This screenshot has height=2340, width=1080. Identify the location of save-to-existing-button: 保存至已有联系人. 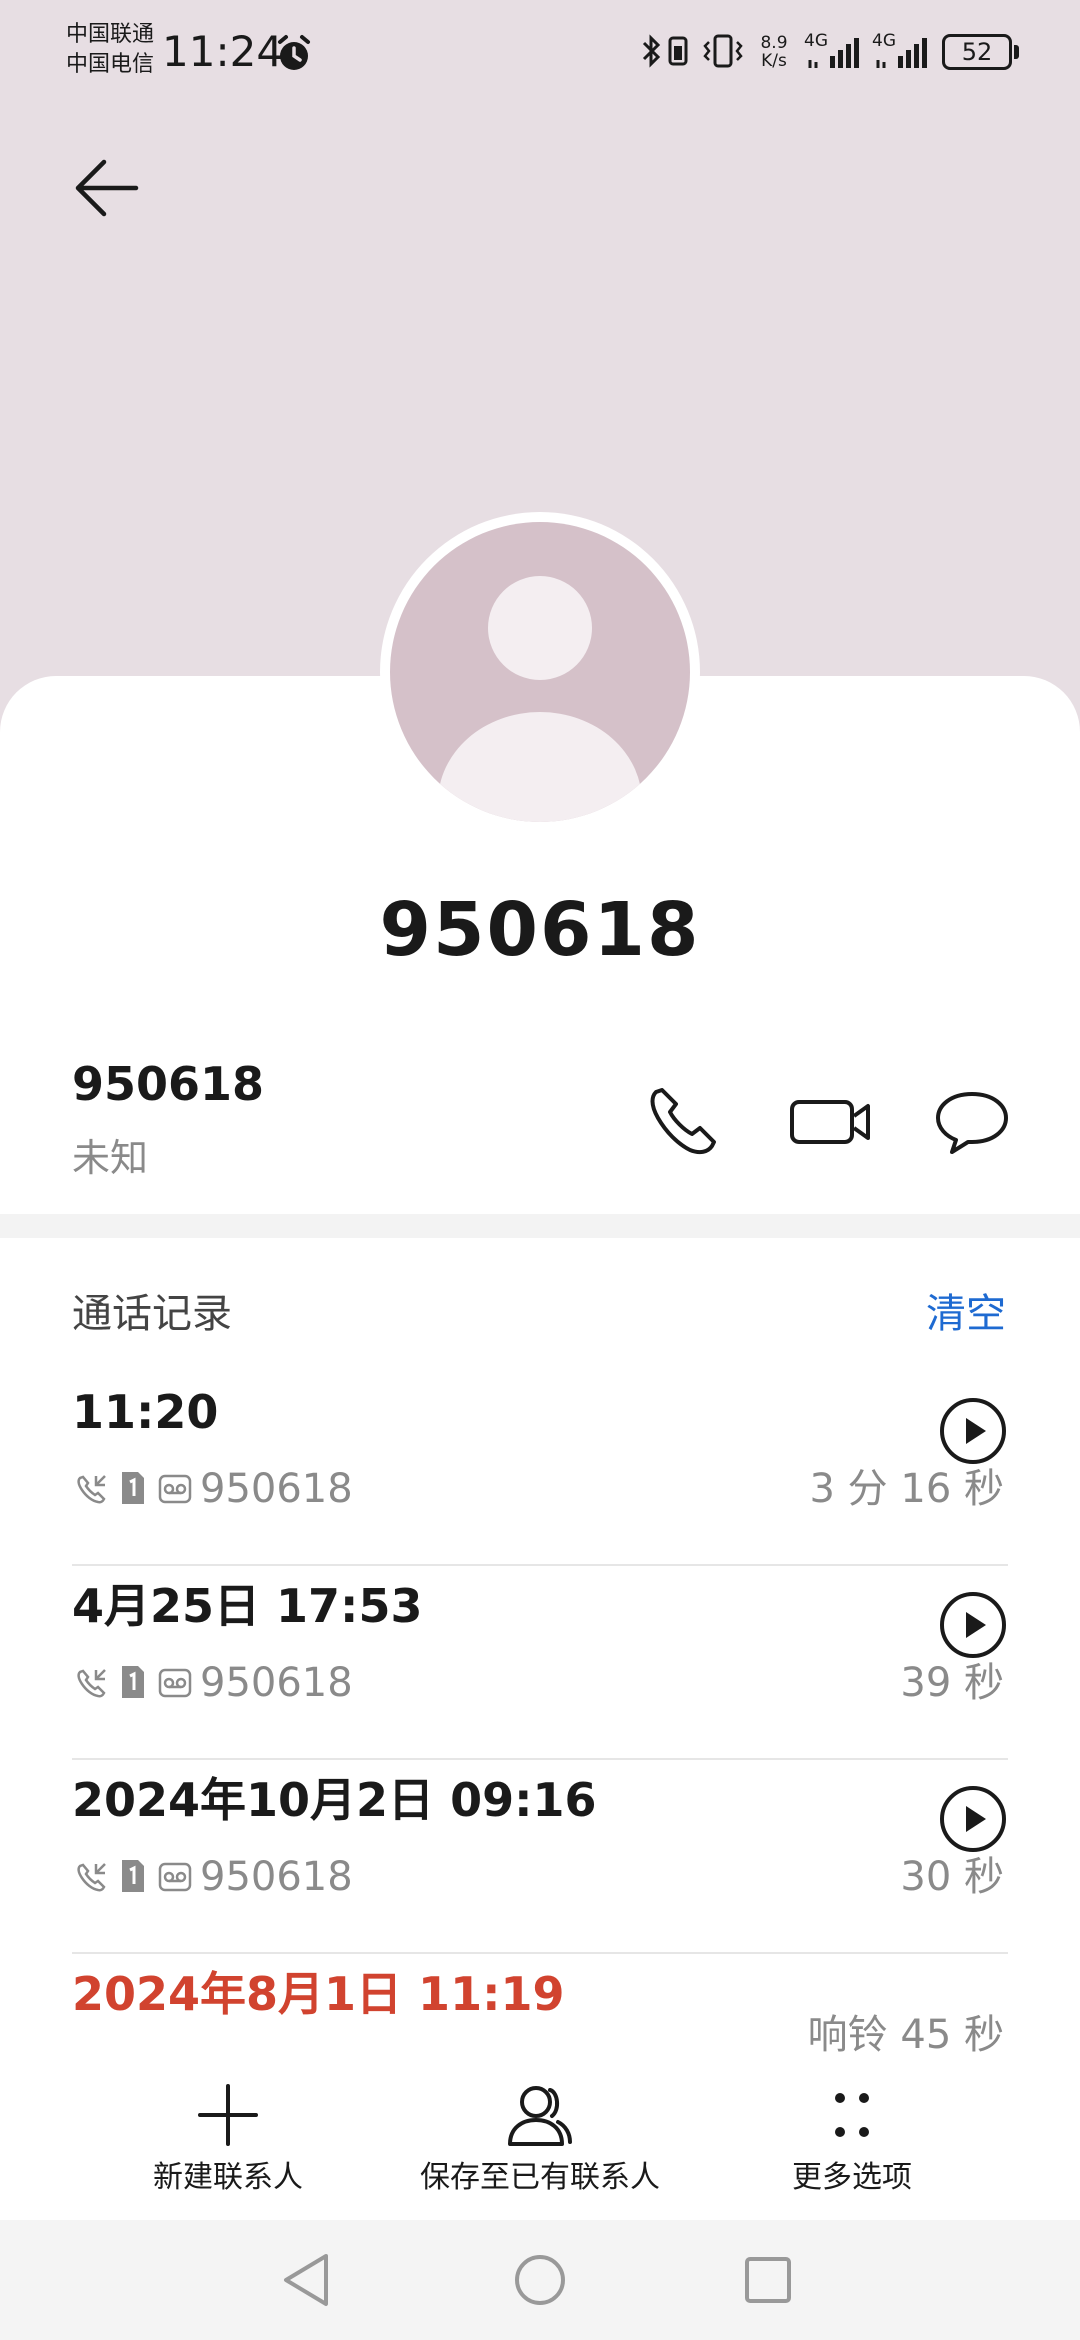
(540, 2138).